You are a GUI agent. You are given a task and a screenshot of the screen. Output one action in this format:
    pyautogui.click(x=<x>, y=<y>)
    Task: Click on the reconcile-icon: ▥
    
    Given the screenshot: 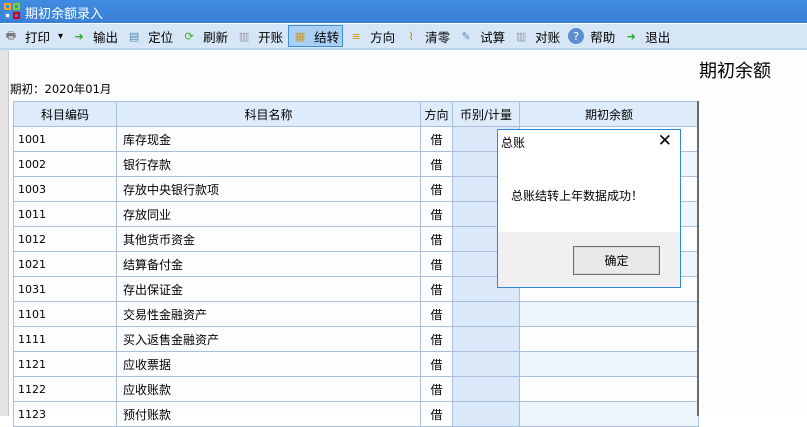 What is the action you would take?
    pyautogui.click(x=521, y=36)
    